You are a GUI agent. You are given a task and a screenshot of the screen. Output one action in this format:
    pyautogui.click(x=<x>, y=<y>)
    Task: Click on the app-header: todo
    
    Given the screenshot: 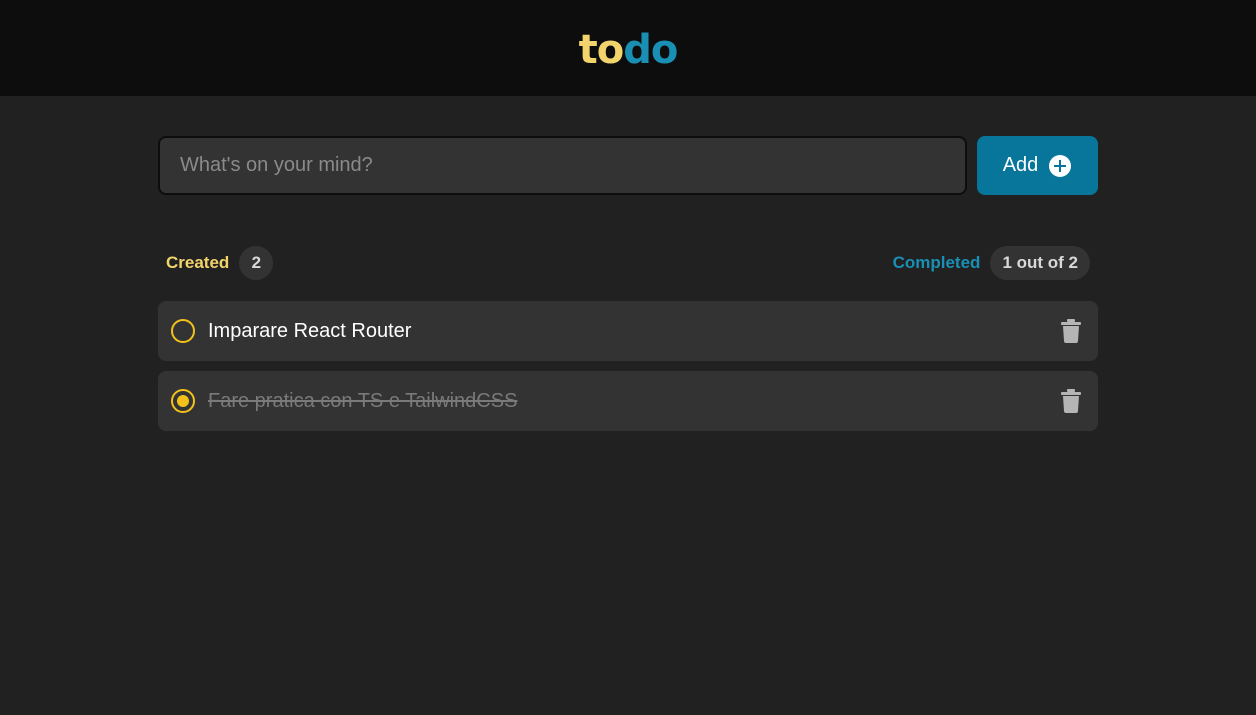 What is the action you would take?
    pyautogui.click(x=628, y=48)
    